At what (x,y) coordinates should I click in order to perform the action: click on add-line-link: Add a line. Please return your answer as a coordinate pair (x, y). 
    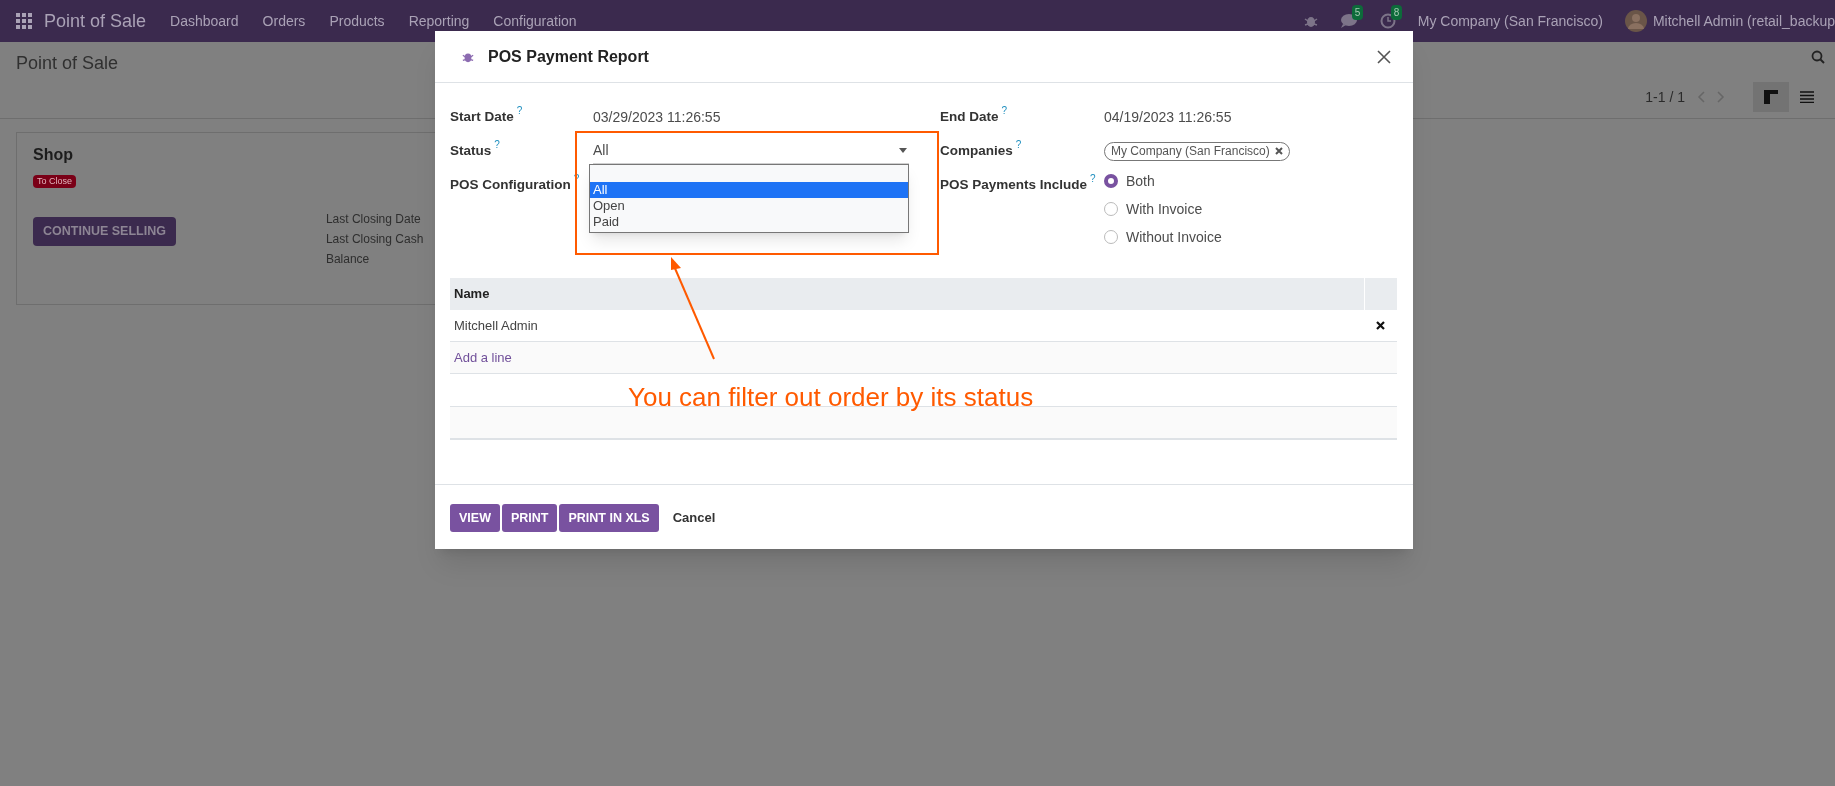
    Looking at the image, I should click on (483, 357).